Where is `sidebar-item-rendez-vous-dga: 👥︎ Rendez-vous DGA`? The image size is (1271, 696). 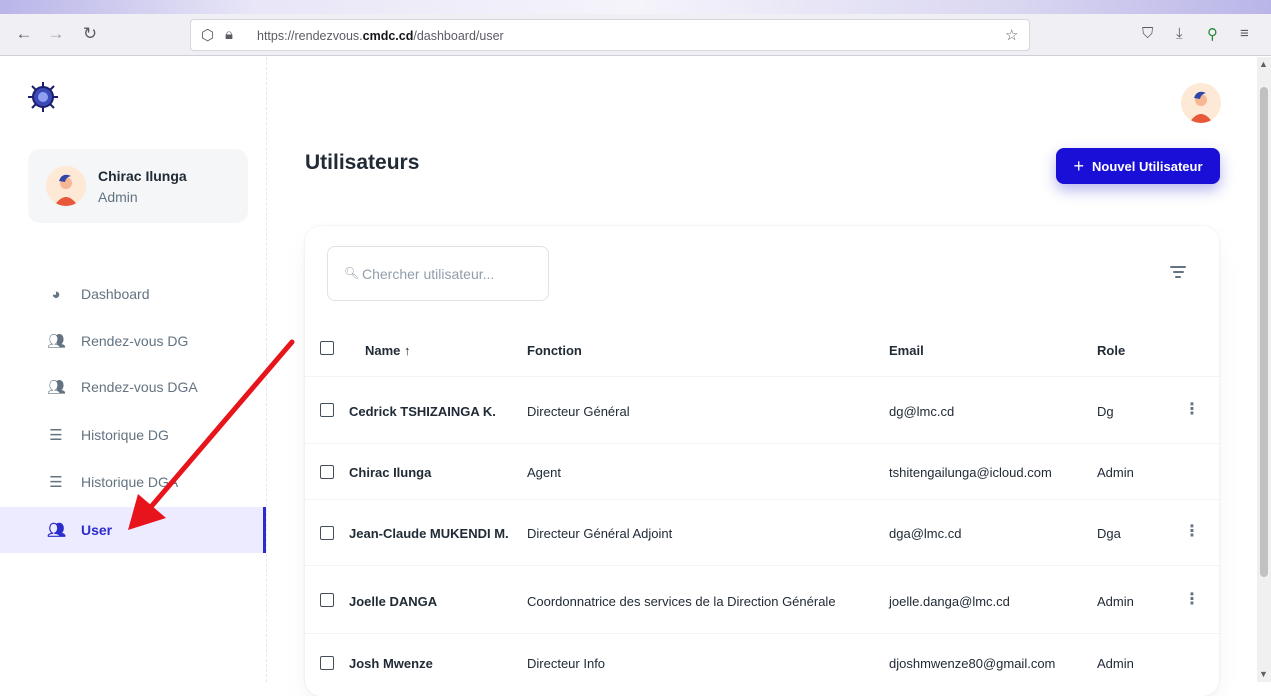 sidebar-item-rendez-vous-dga: 👥︎ Rendez-vous DGA is located at coordinates (133, 387).